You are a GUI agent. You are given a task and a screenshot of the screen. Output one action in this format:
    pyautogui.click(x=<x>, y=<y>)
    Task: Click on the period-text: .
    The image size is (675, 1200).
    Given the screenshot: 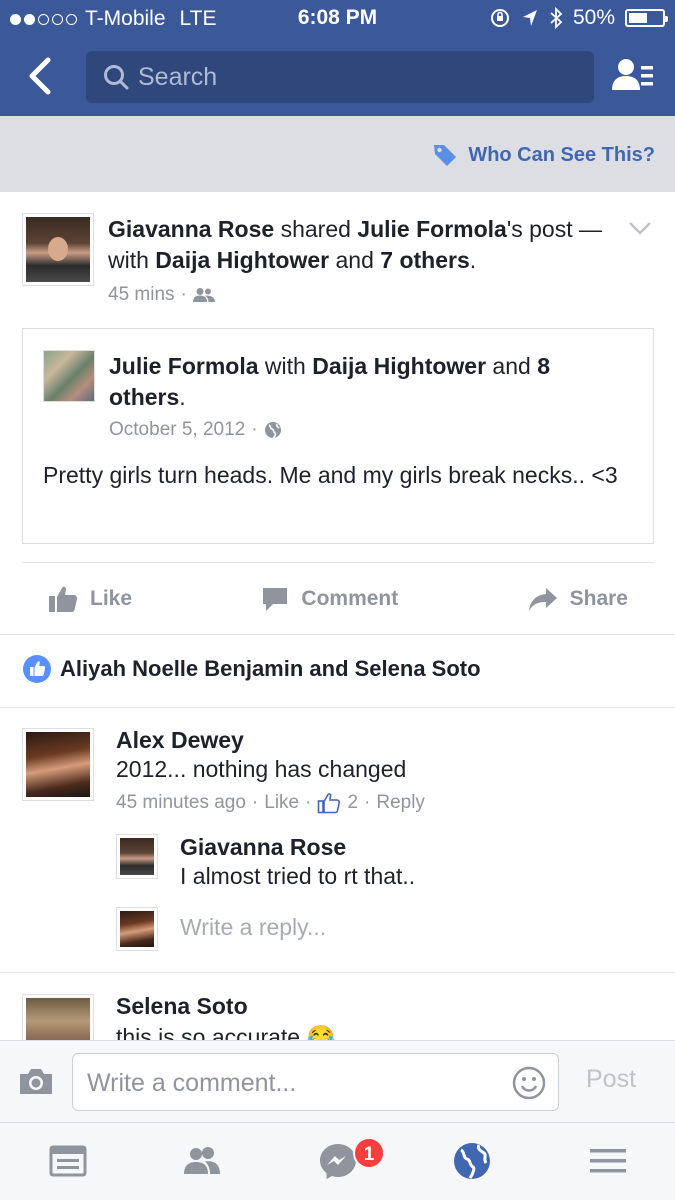 What is the action you would take?
    pyautogui.click(x=473, y=260)
    